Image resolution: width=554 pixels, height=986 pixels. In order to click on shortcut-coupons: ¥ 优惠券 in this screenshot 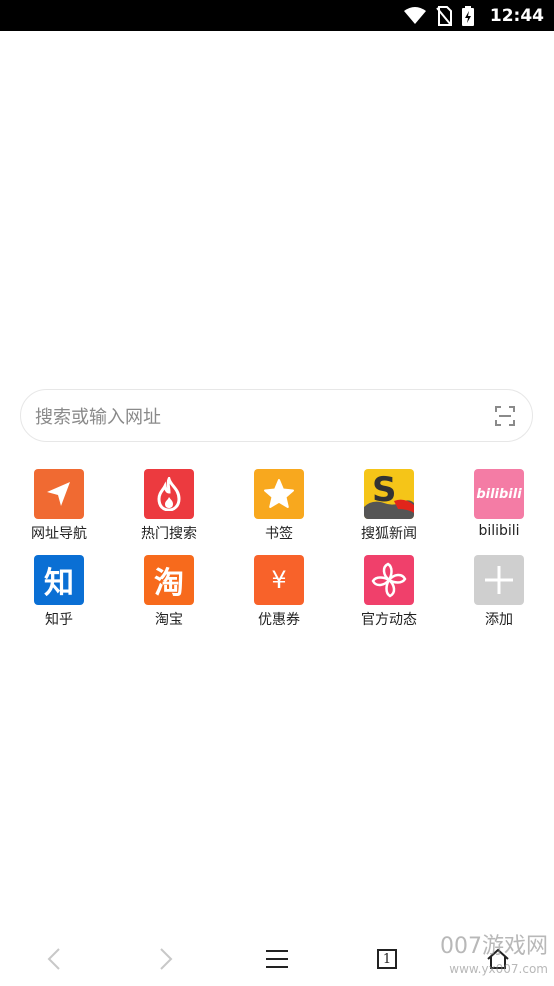, I will do `click(279, 598)`.